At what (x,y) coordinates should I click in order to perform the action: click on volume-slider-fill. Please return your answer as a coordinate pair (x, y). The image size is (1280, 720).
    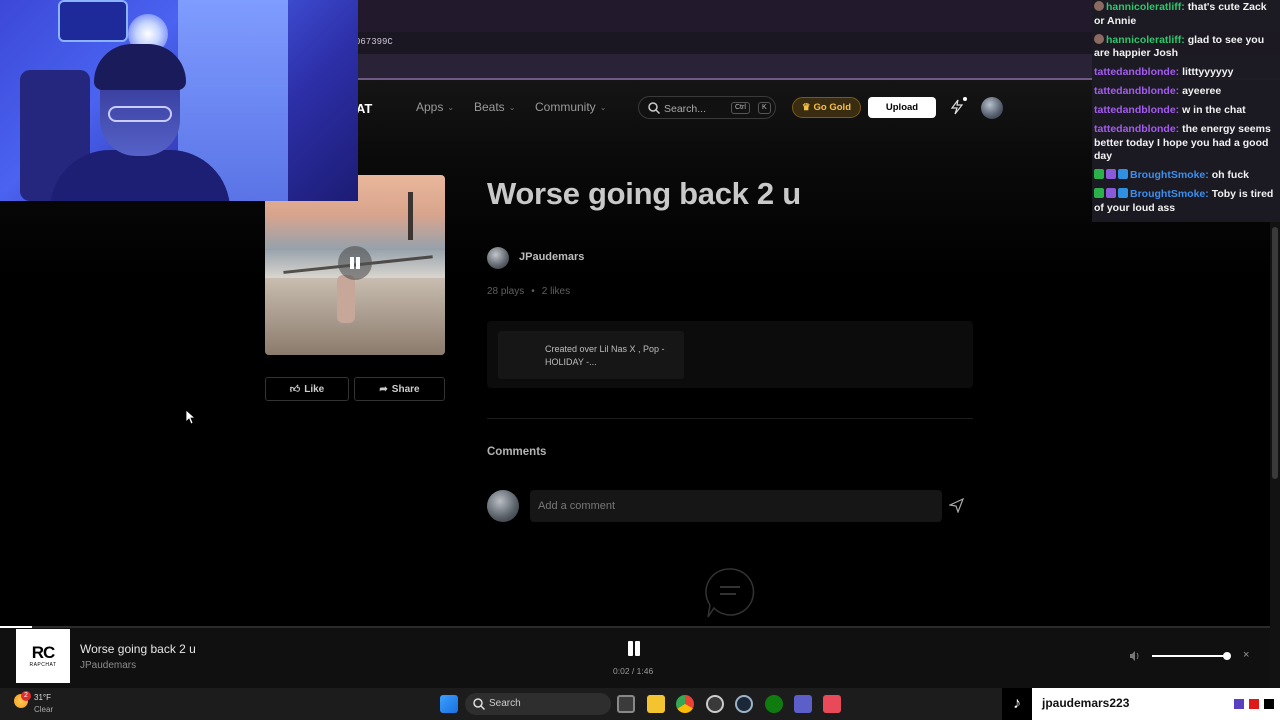
    Looking at the image, I should click on (1190, 656).